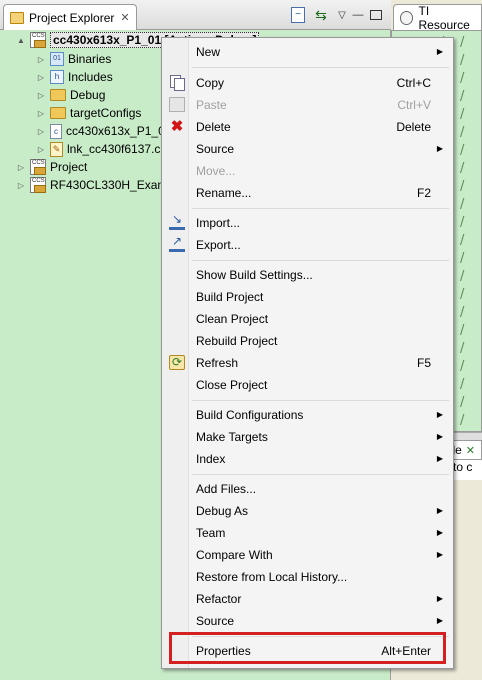 The height and width of the screenshot is (680, 482). What do you see at coordinates (222, 510) in the screenshot?
I see `menu-item-label: Debug As` at bounding box center [222, 510].